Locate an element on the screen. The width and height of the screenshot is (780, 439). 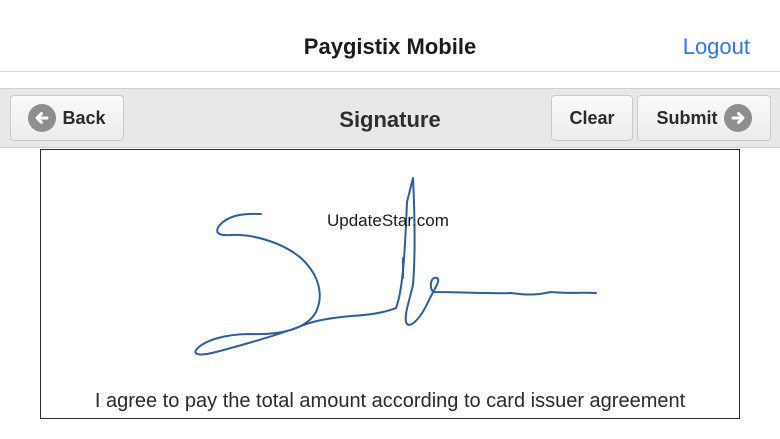
clear-button: Clear is located at coordinates (592, 118).